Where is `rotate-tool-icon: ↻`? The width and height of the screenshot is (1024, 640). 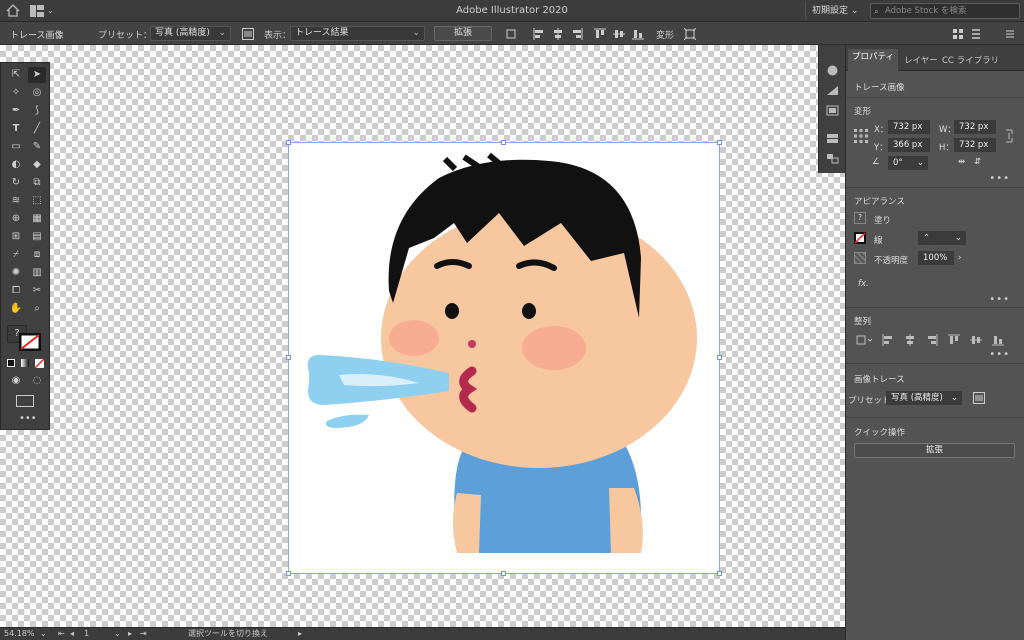 rotate-tool-icon: ↻ is located at coordinates (16, 183).